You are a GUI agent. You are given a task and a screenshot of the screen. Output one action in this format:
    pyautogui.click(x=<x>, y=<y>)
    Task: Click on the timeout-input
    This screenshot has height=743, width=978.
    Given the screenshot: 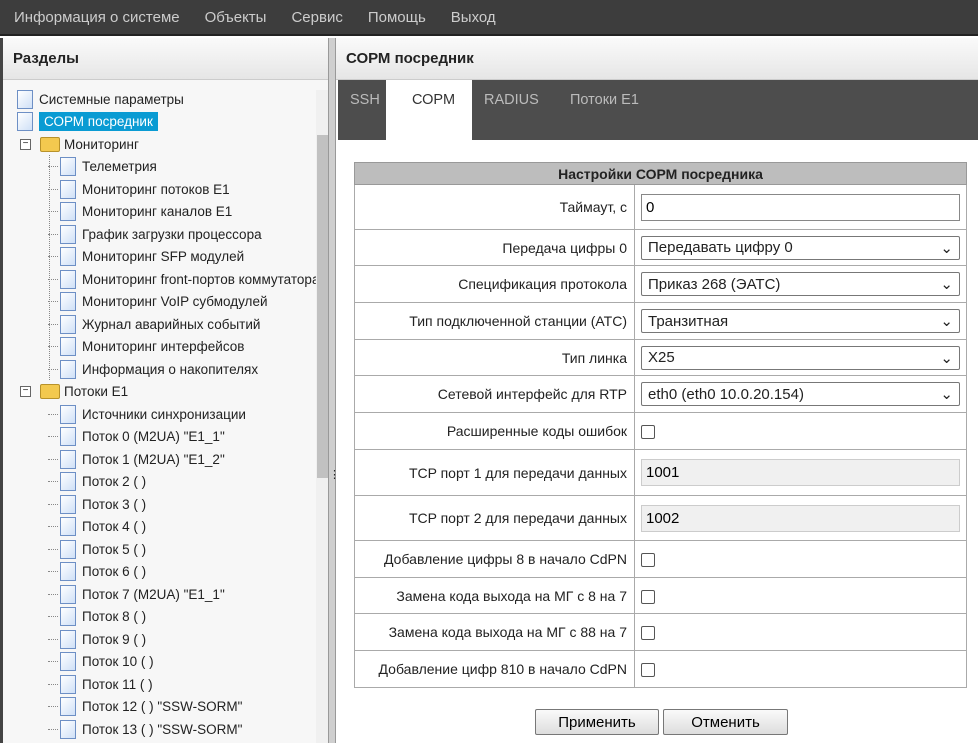 What is the action you would take?
    pyautogui.click(x=800, y=207)
    